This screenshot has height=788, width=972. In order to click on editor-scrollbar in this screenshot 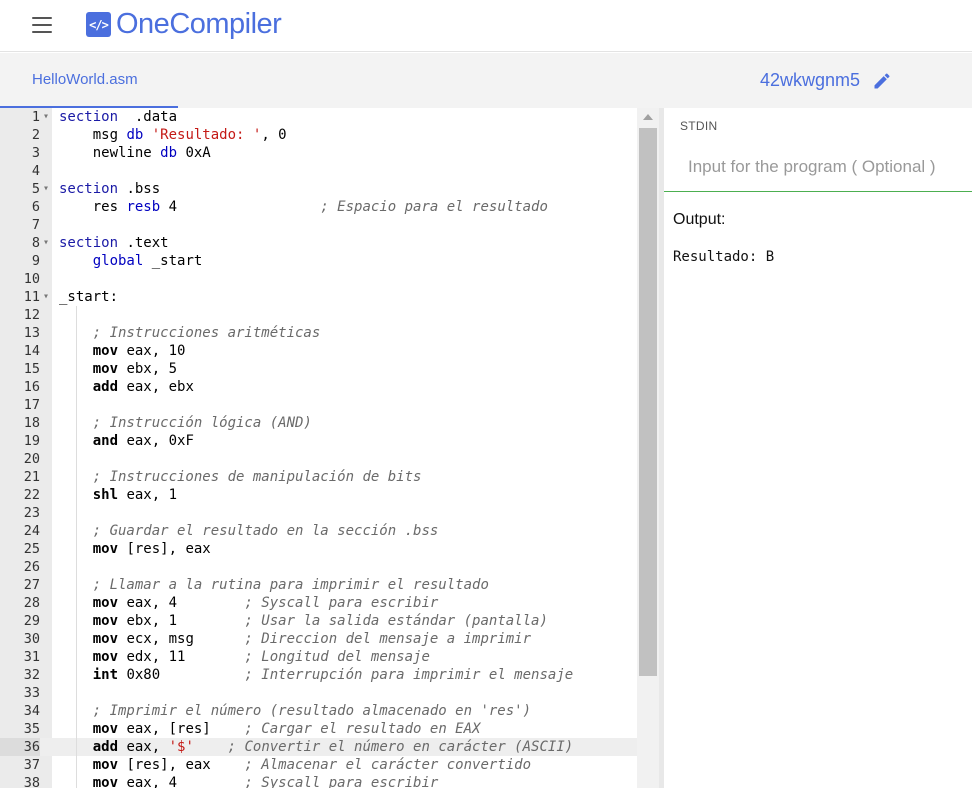, I will do `click(648, 448)`.